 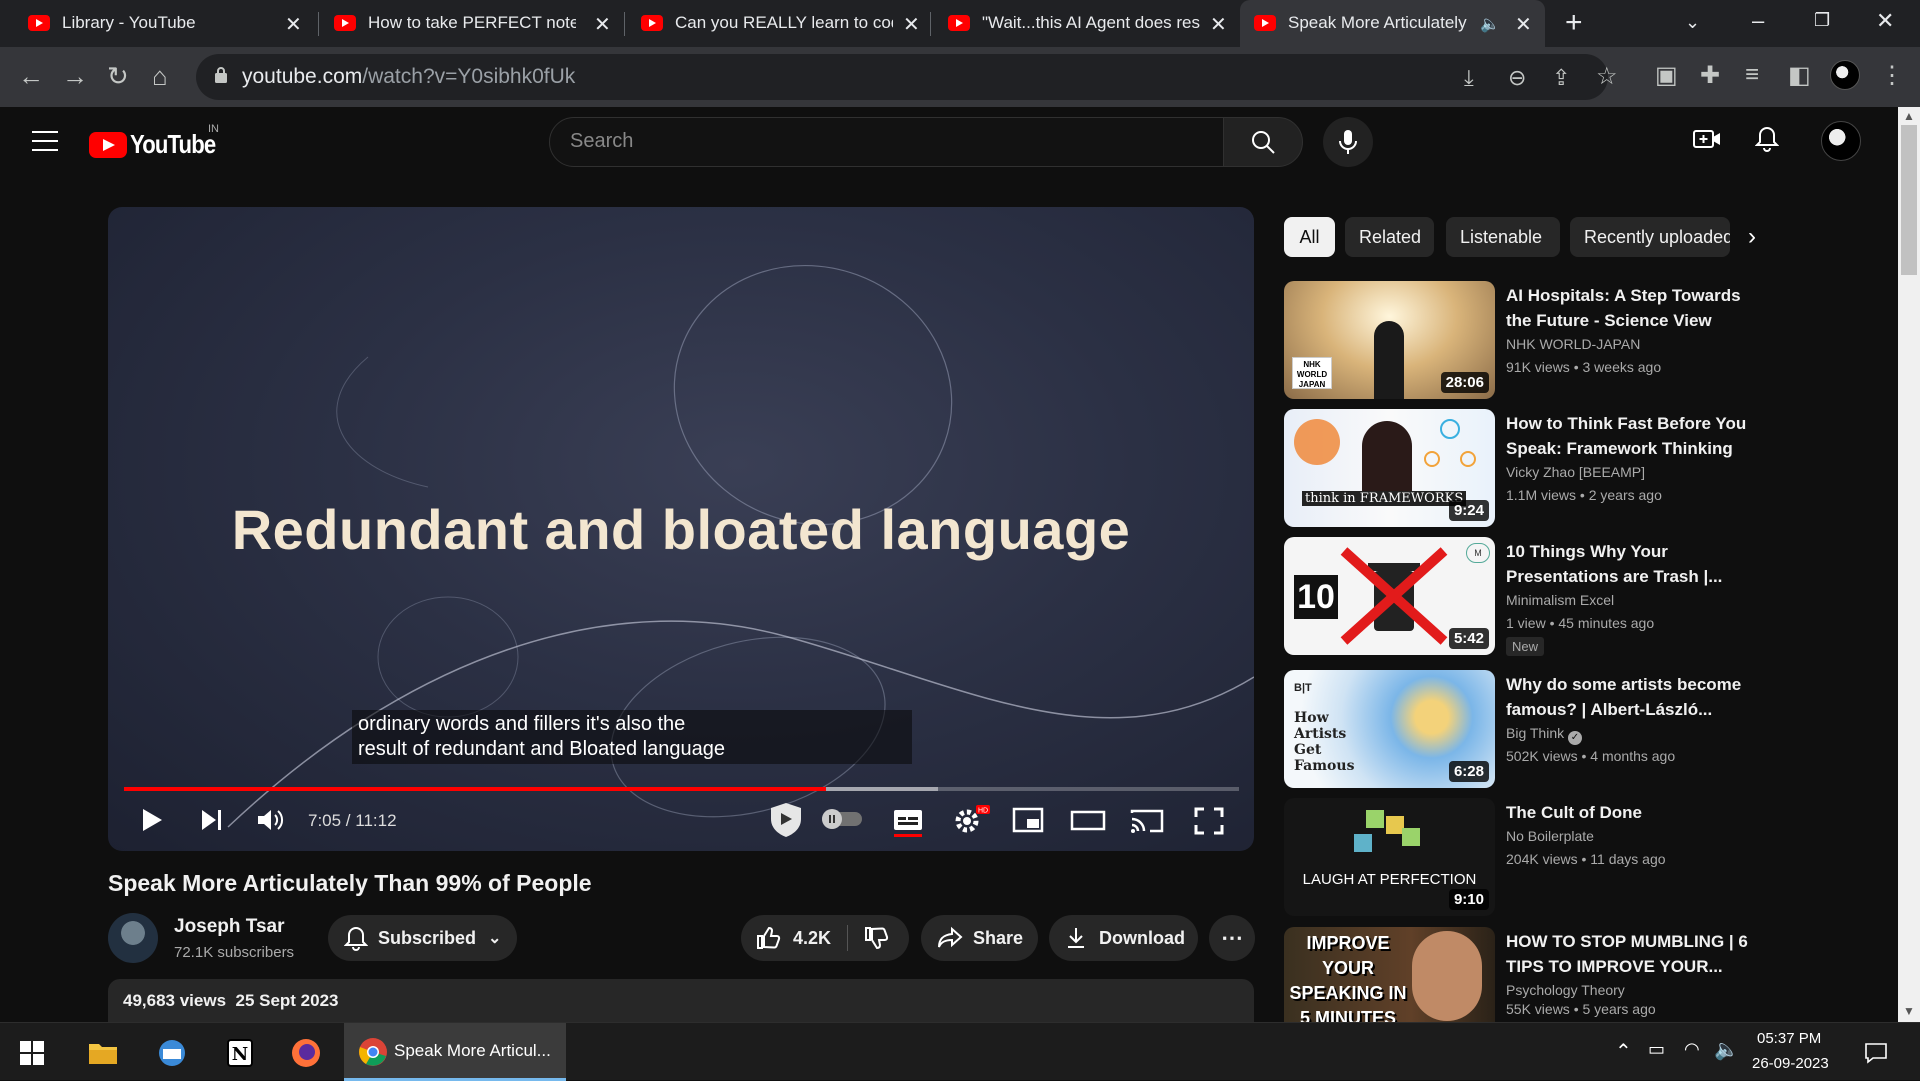 I want to click on more-actions-icon: ⋯, so click(x=1232, y=938).